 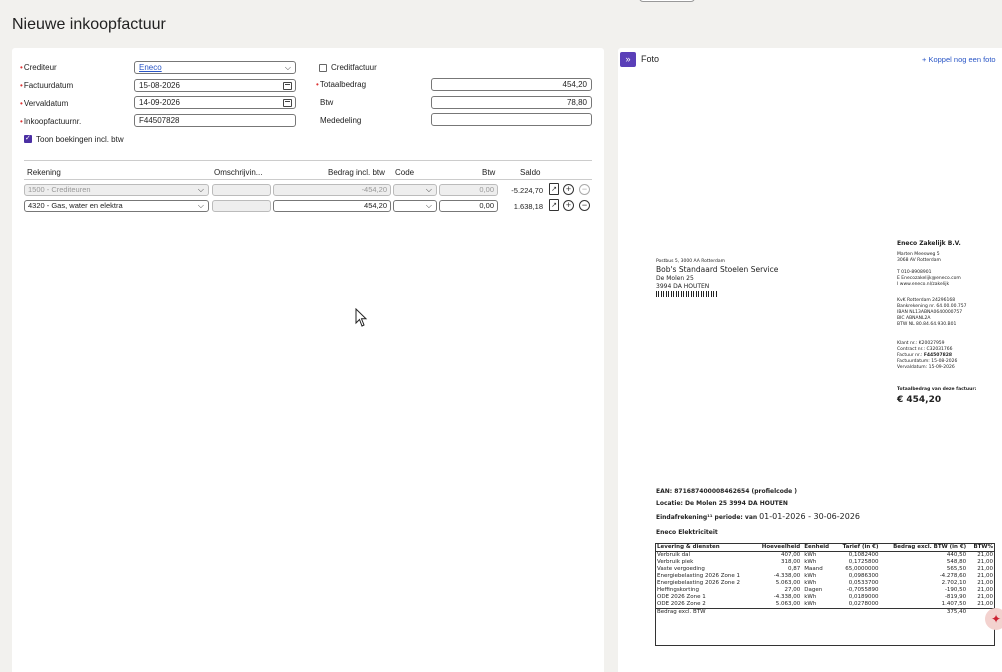 I want to click on invoice-table-cell: 2.702,10, so click(x=954, y=583).